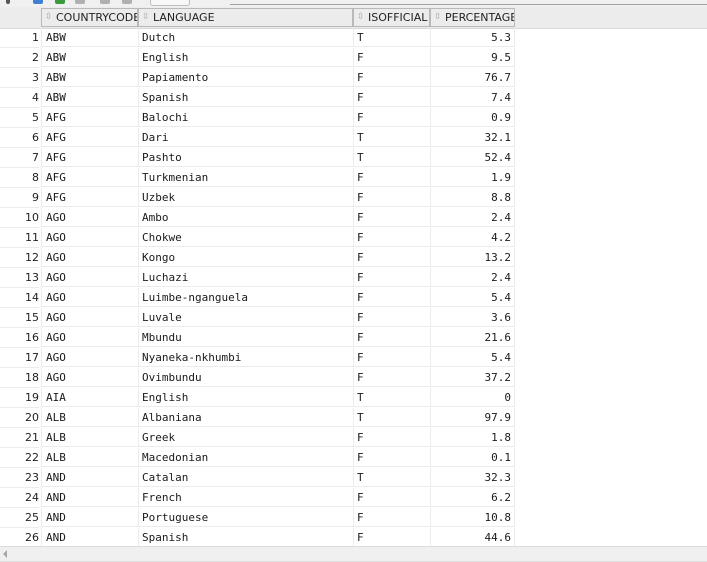 This screenshot has height=562, width=707. What do you see at coordinates (245, 497) in the screenshot?
I see `cell-language: French` at bounding box center [245, 497].